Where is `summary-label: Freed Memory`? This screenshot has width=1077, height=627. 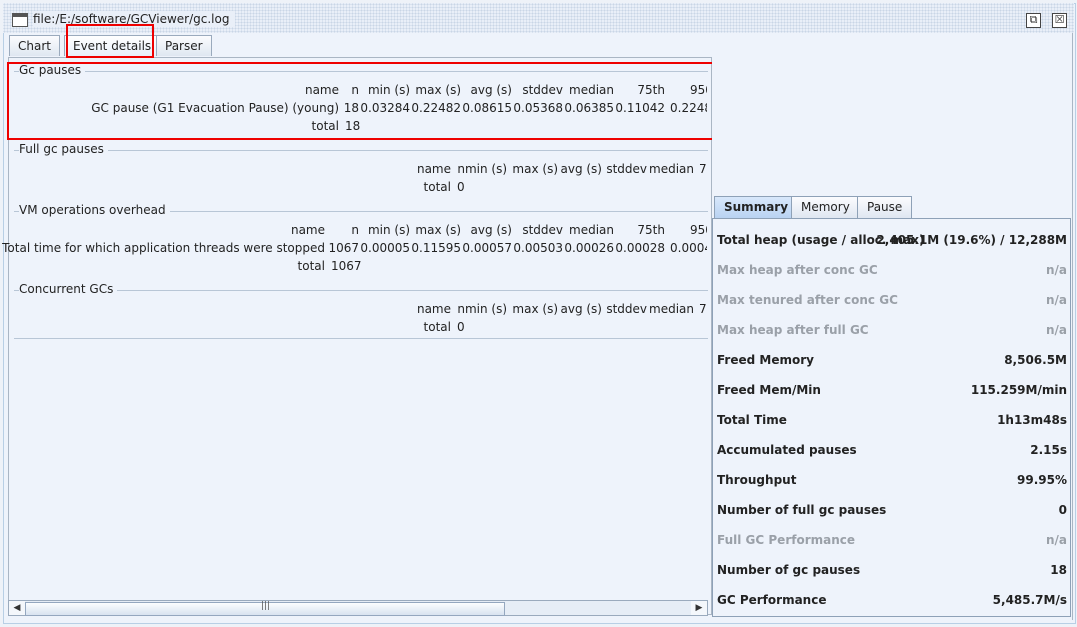
summary-label: Freed Memory is located at coordinates (765, 360).